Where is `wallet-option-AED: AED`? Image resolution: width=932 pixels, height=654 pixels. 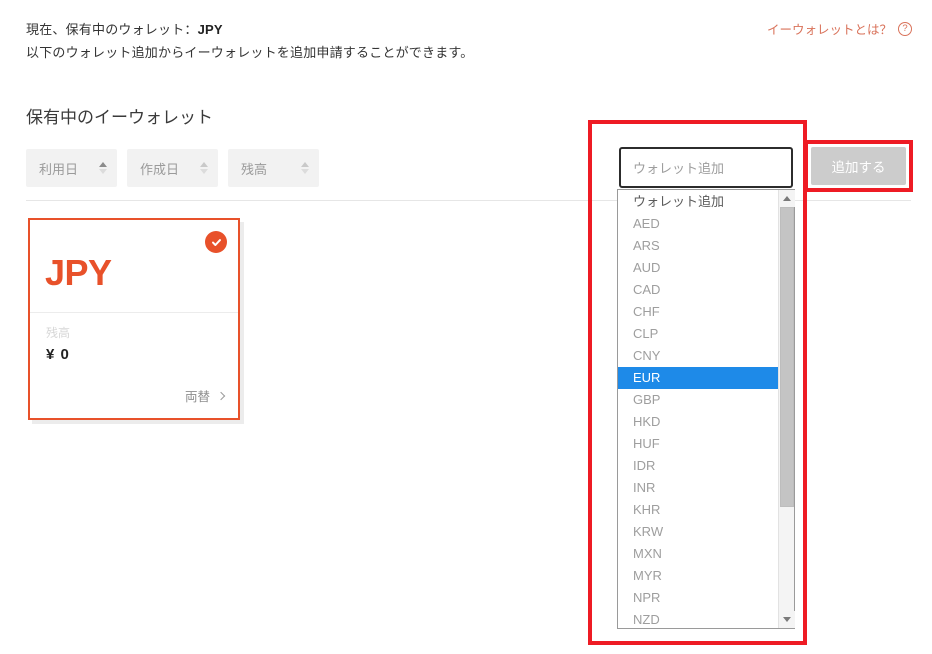 wallet-option-AED: AED is located at coordinates (698, 224).